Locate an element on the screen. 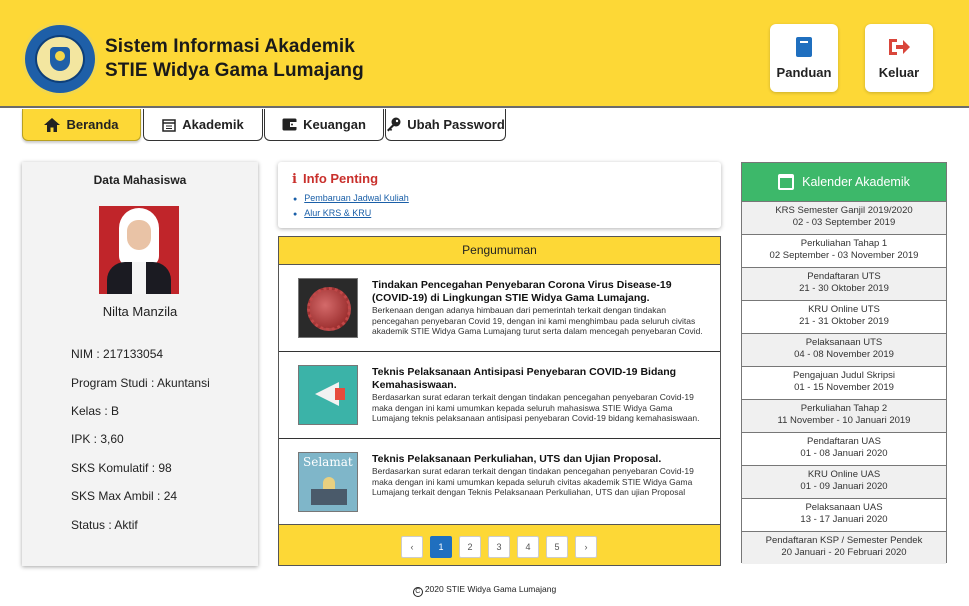  sign-out-icon is located at coordinates (899, 46).